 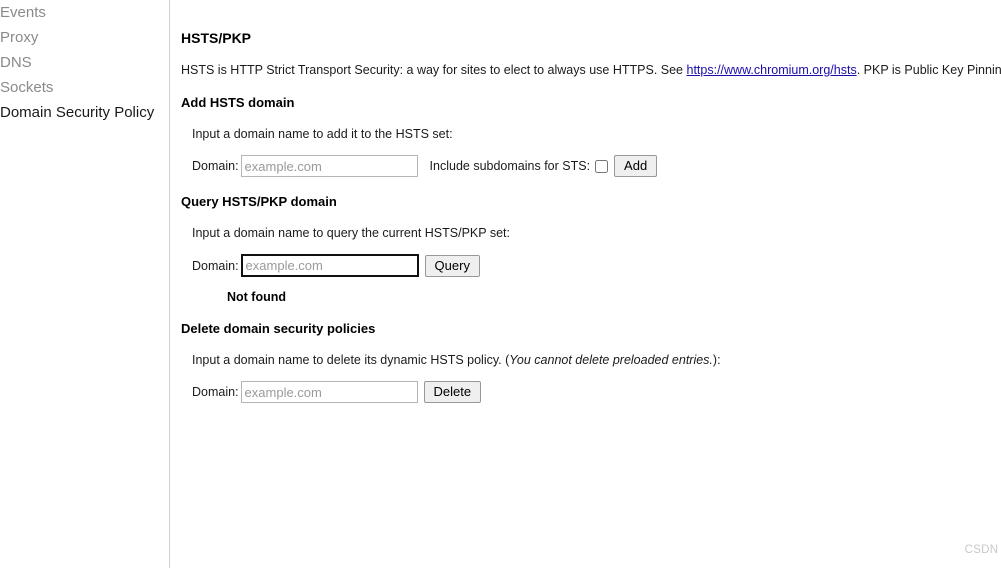 I want to click on query-hsts-form-row: Domain: Query, so click(x=596, y=265).